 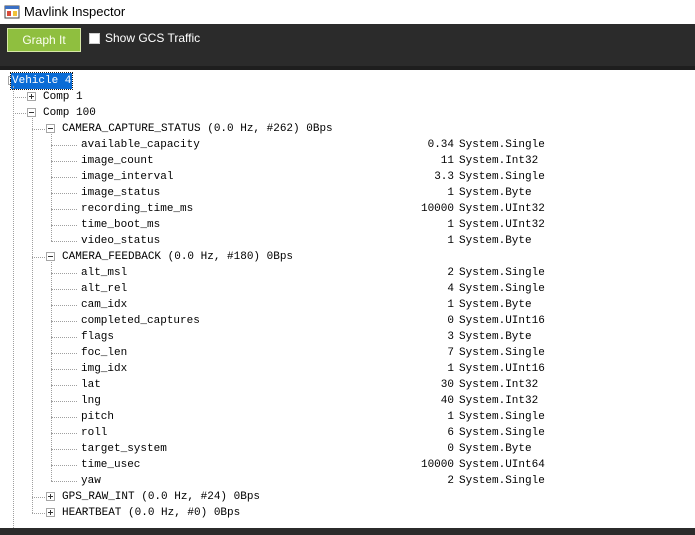 I want to click on field-name: time_usec, so click(x=110, y=465).